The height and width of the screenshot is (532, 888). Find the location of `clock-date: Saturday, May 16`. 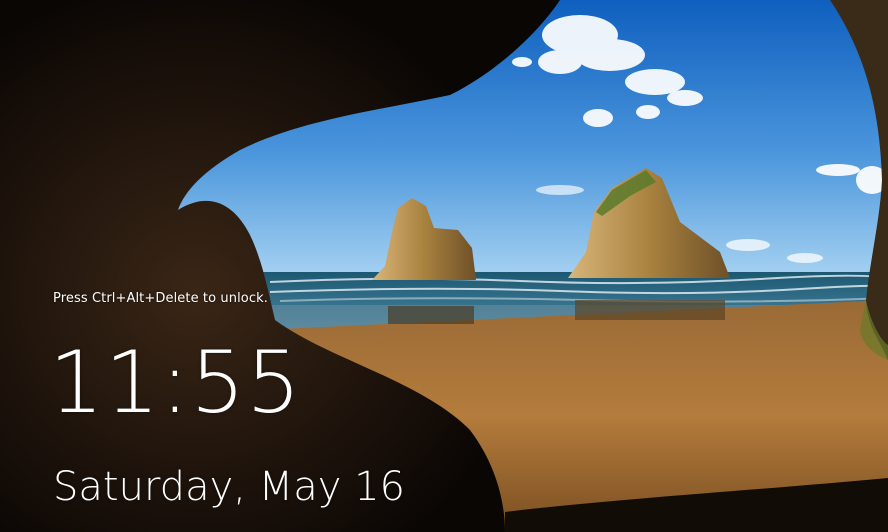

clock-date: Saturday, May 16 is located at coordinates (229, 487).